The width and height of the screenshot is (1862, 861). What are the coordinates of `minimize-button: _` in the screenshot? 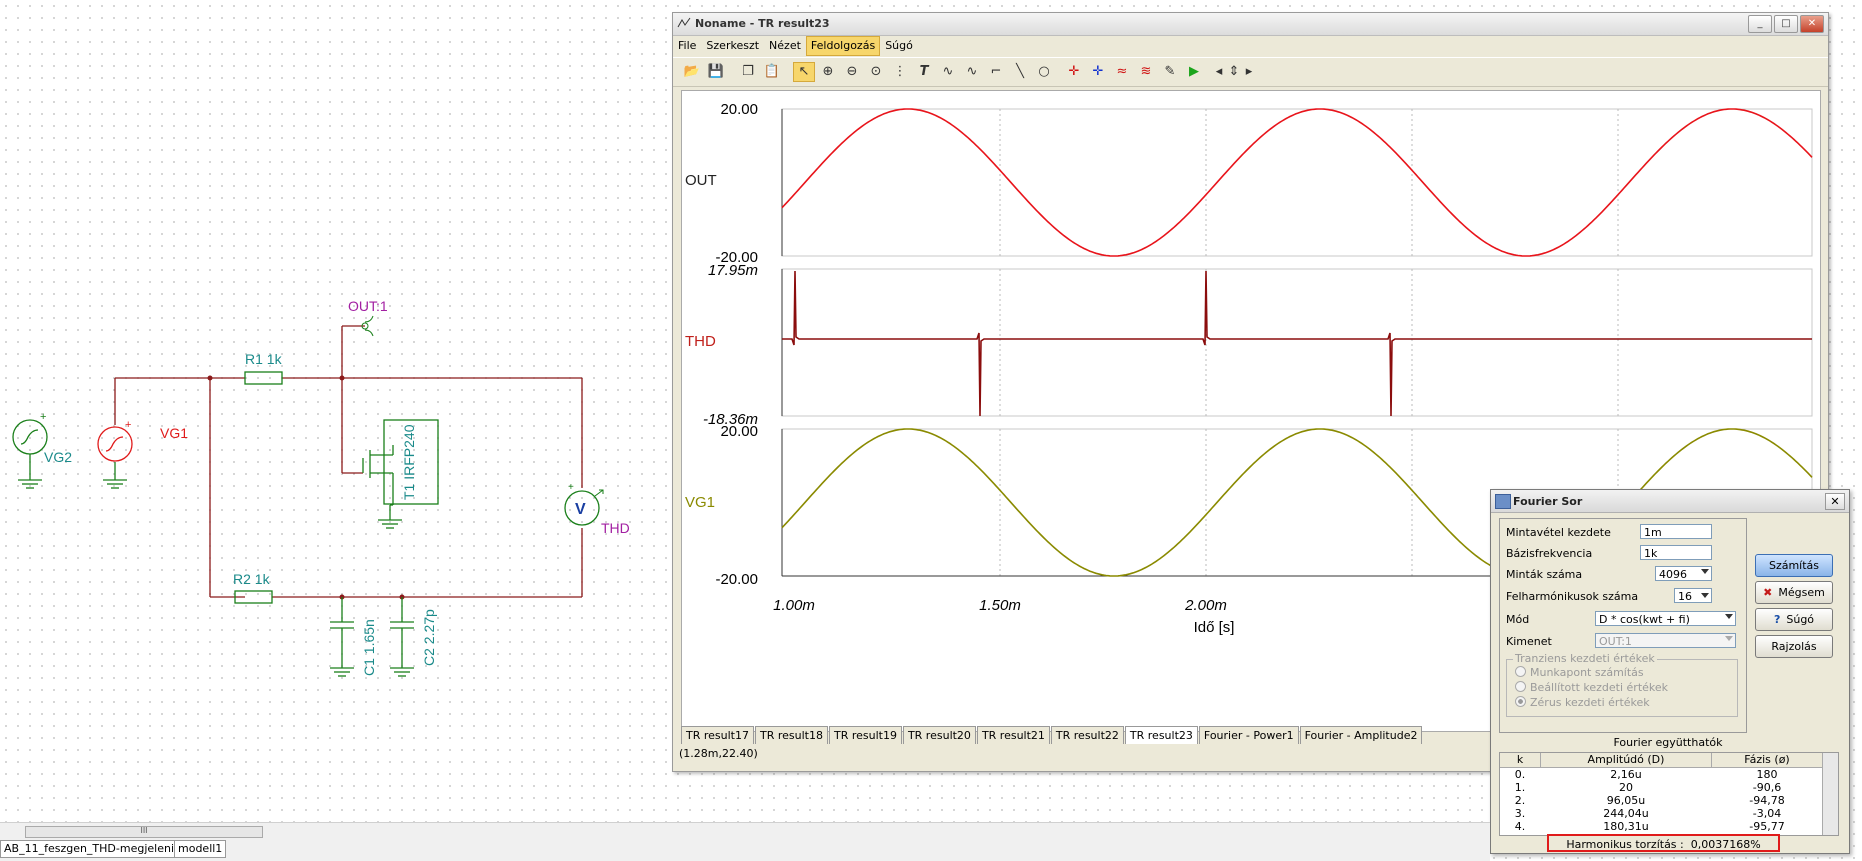 It's located at (1760, 24).